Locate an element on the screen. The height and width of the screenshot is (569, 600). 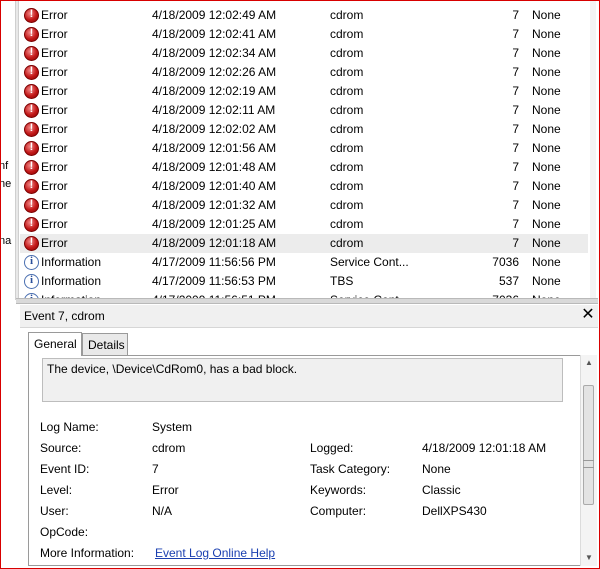
event-date-time: 4/17/2009 11:56:56 PM is located at coordinates (214, 262).